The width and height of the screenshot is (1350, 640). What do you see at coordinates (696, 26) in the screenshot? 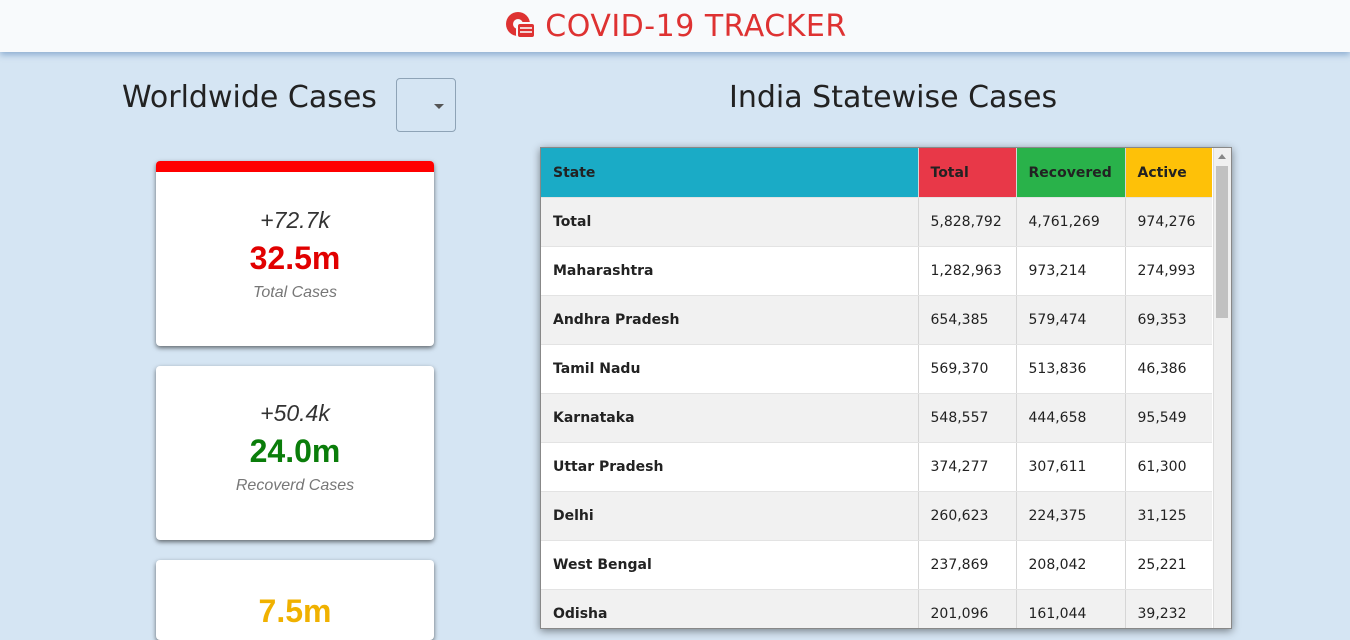
I see `app-title: COVID-19 TRACKER` at bounding box center [696, 26].